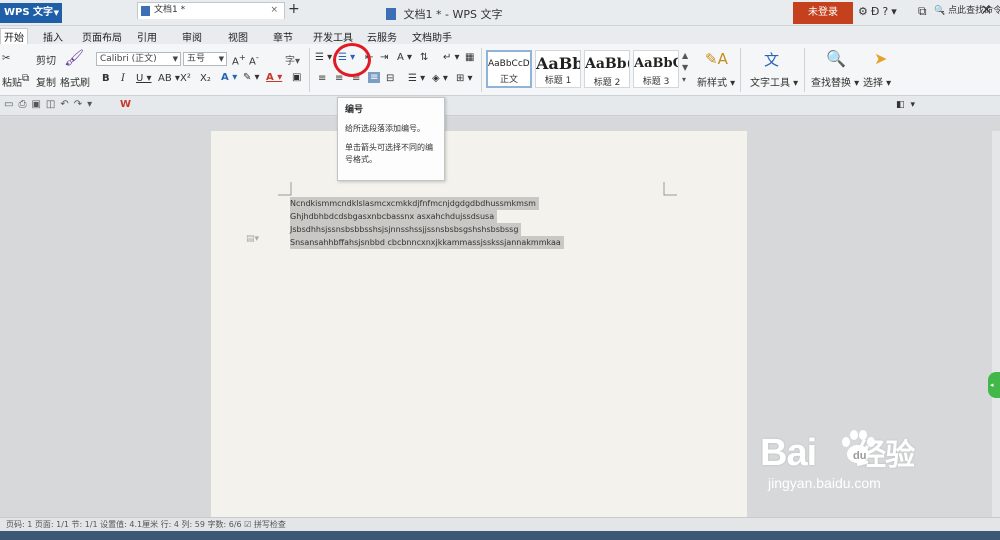 The height and width of the screenshot is (540, 1000). Describe the element at coordinates (404, 57) in the screenshot. I see `text-direction-icon: A ▾` at that location.